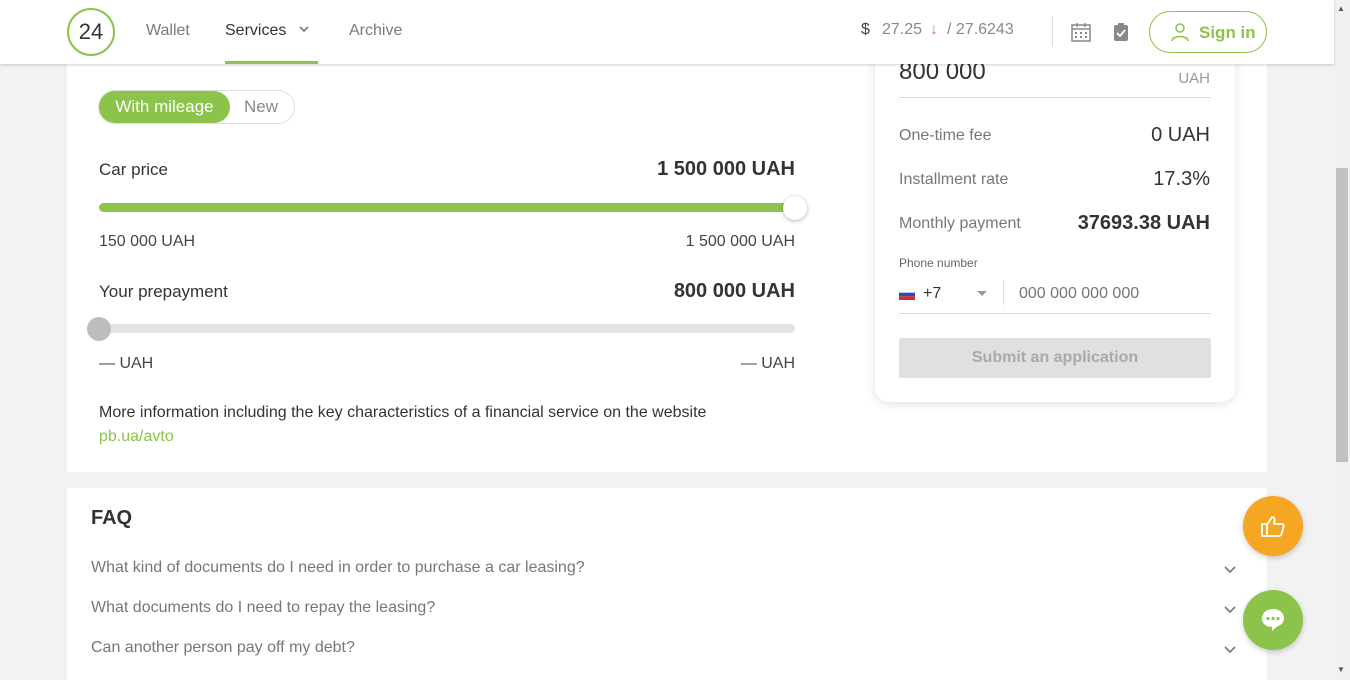 The image size is (1350, 680). Describe the element at coordinates (133, 169) in the screenshot. I see `car-price-label: Car price` at that location.